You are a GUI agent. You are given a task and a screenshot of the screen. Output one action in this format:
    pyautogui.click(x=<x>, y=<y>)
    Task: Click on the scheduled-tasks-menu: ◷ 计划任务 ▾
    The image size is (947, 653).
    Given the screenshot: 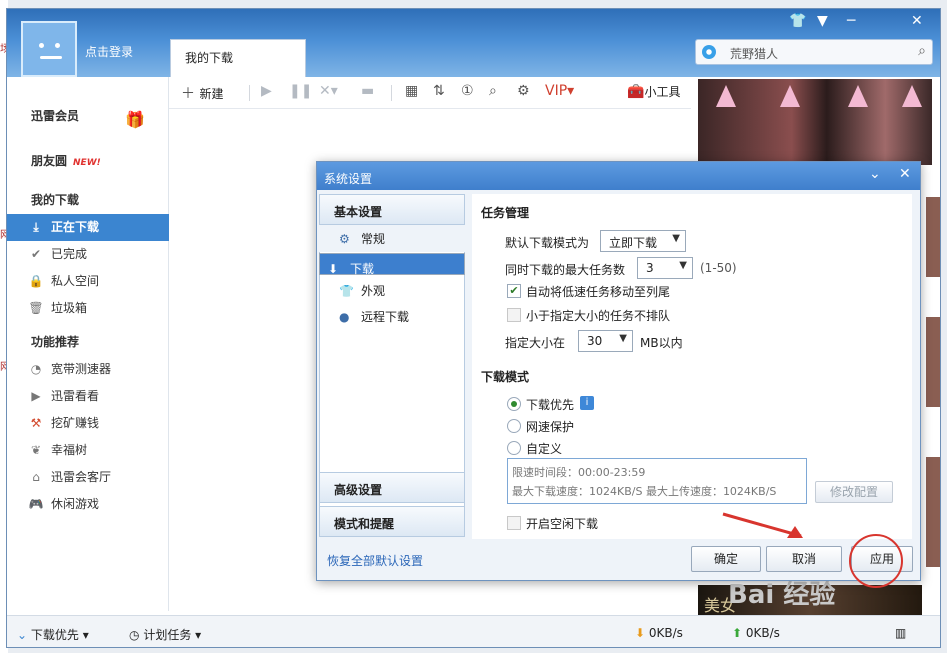 What is the action you would take?
    pyautogui.click(x=165, y=634)
    